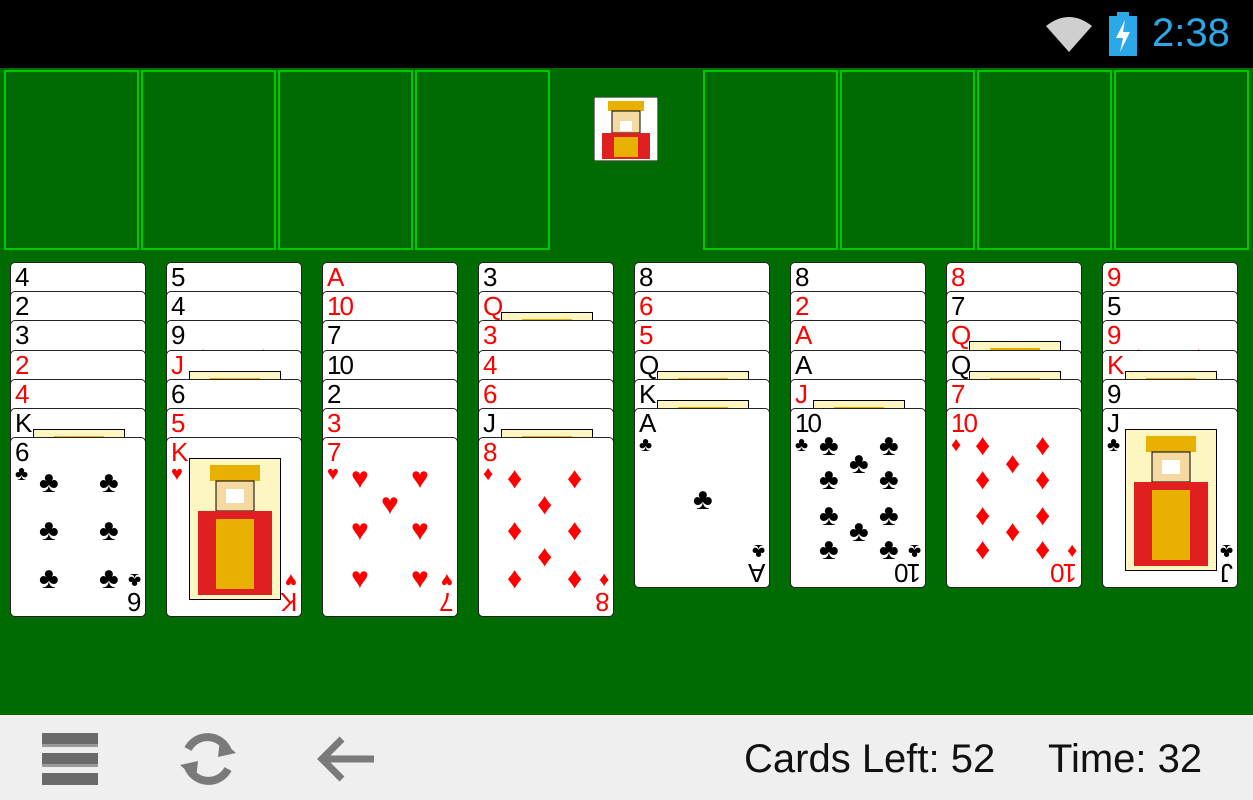  Describe the element at coordinates (626, 129) in the screenshot. I see `king-face-icon` at that location.